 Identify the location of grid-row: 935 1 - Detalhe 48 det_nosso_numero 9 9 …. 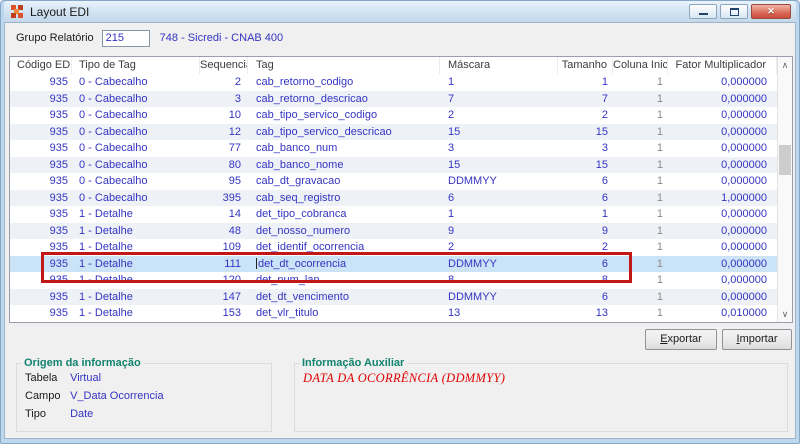
(393, 230).